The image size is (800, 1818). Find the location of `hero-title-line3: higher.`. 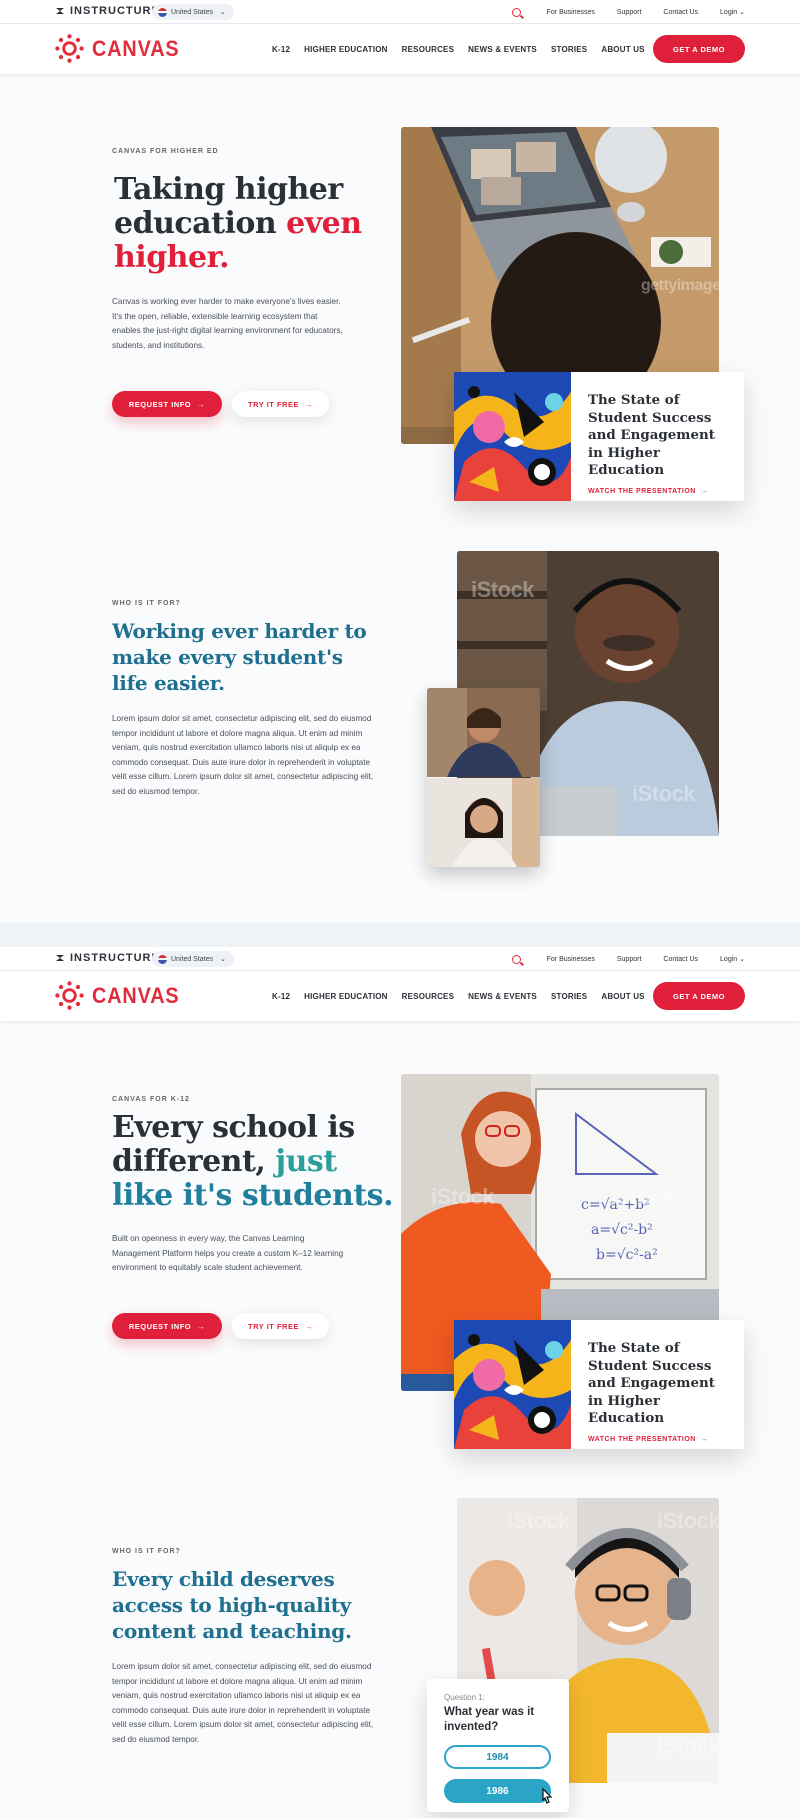

hero-title-line3: higher. is located at coordinates (172, 257).